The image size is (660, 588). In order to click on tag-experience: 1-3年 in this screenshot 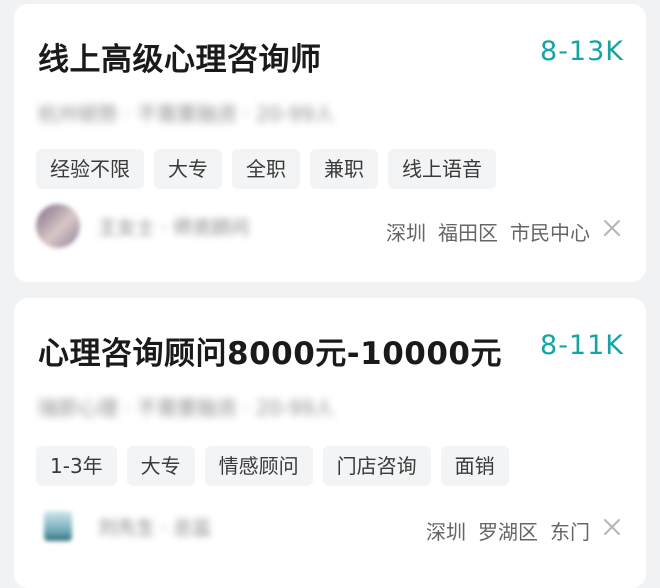, I will do `click(76, 466)`.